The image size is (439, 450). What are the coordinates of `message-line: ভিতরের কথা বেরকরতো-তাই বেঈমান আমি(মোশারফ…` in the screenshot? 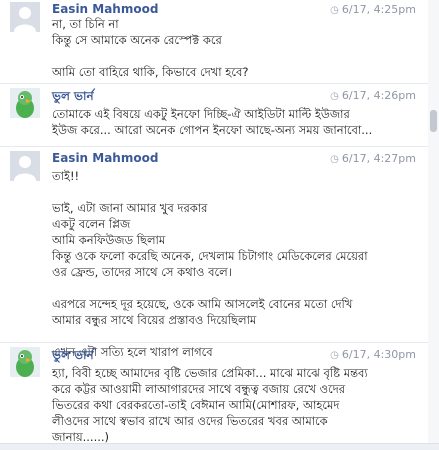 It's located at (196, 405).